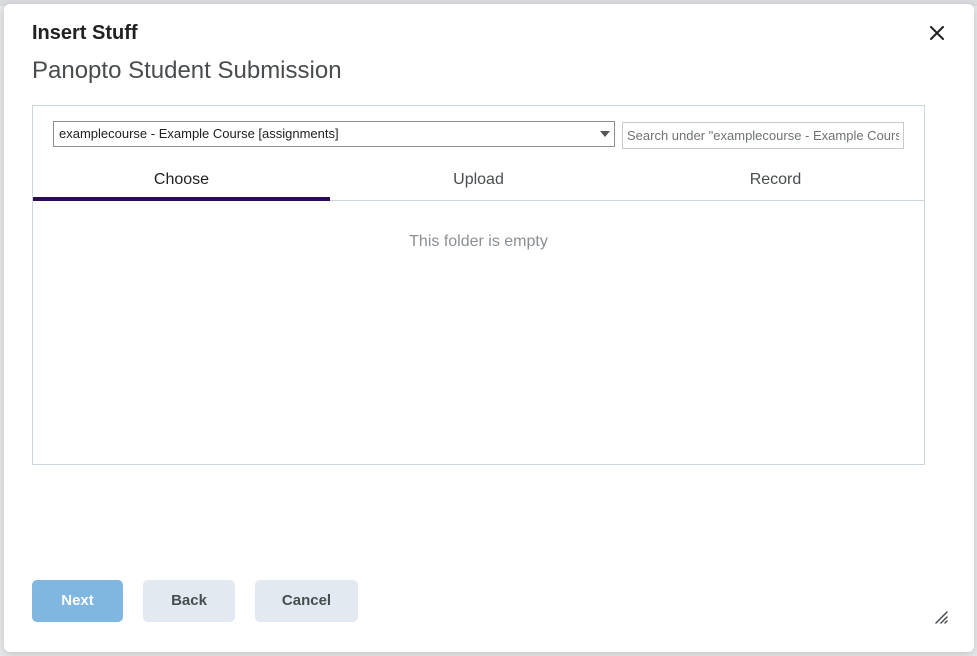 This screenshot has width=977, height=656. Describe the element at coordinates (85, 33) in the screenshot. I see `dialog-title: Insert Stuff` at that location.